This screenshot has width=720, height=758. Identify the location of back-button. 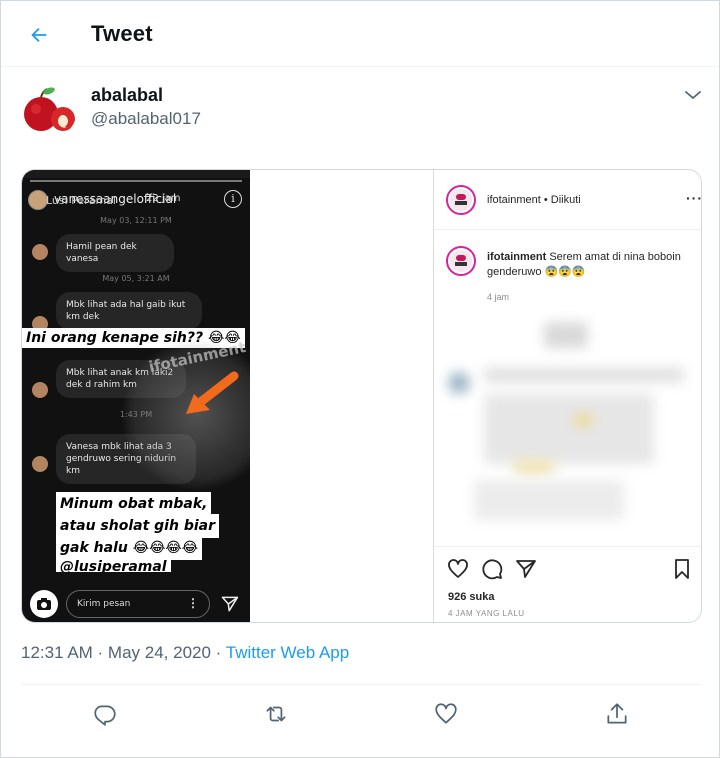
(39, 35).